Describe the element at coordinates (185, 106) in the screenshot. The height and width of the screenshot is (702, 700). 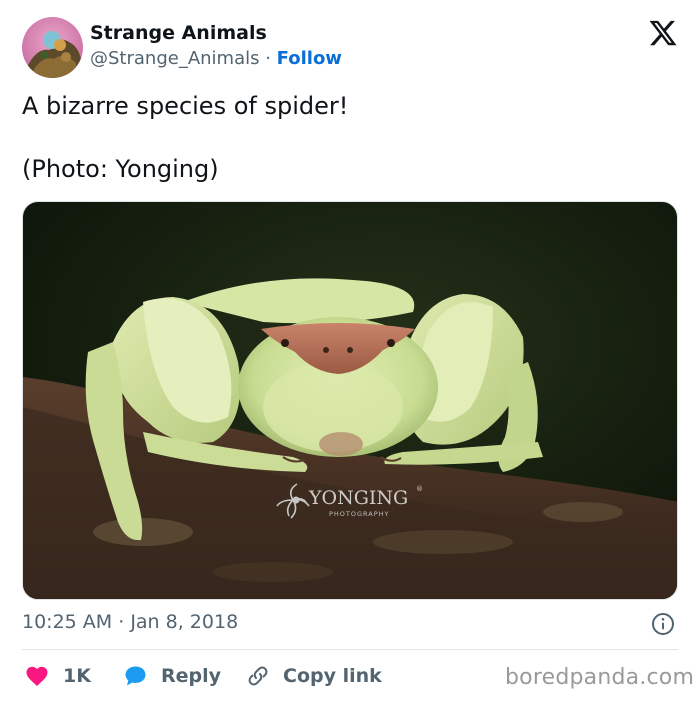
I see `tweet-text-line-1: A bizarre species of spider!` at that location.